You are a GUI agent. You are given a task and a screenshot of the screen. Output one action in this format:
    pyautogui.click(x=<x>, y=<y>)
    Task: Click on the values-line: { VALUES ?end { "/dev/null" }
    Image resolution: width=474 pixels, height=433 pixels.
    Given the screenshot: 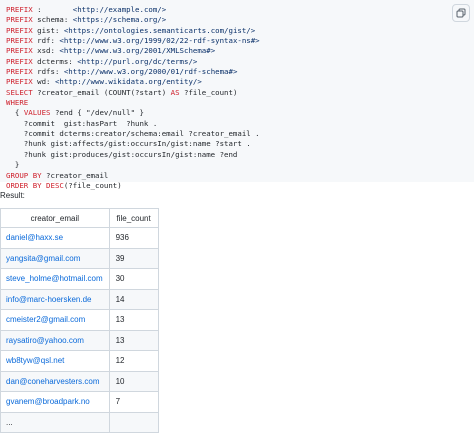 What is the action you would take?
    pyautogui.click(x=75, y=113)
    